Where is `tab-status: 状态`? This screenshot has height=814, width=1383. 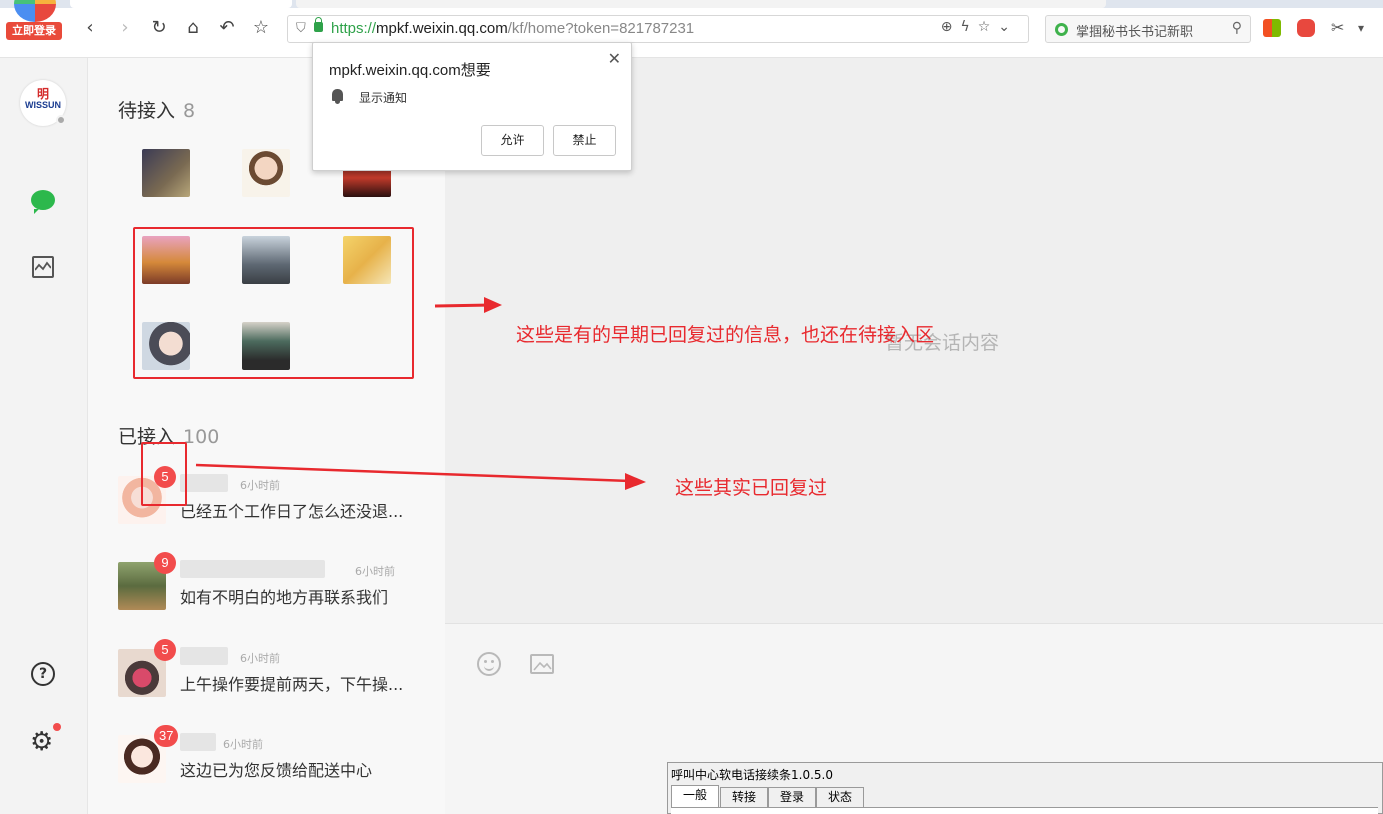 tab-status: 状态 is located at coordinates (840, 797).